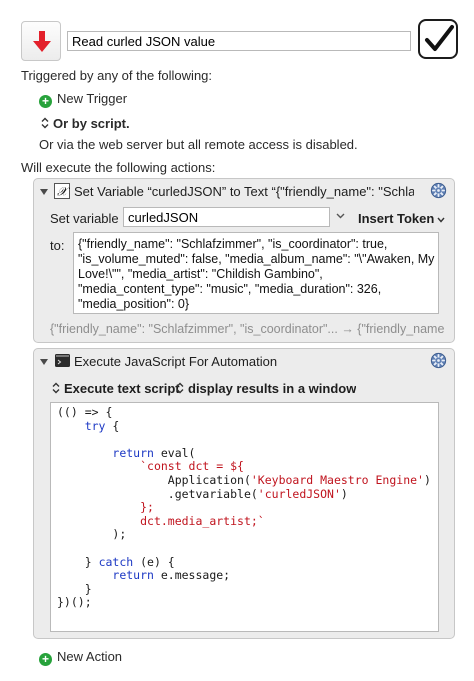 The width and height of the screenshot is (474, 681). I want to click on code-line: );, so click(119, 534).